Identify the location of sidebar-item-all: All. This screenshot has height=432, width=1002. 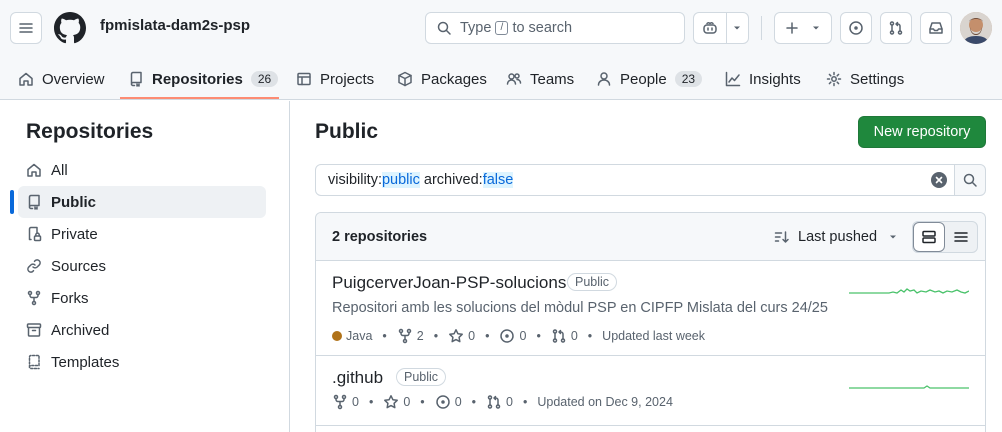
(142, 170).